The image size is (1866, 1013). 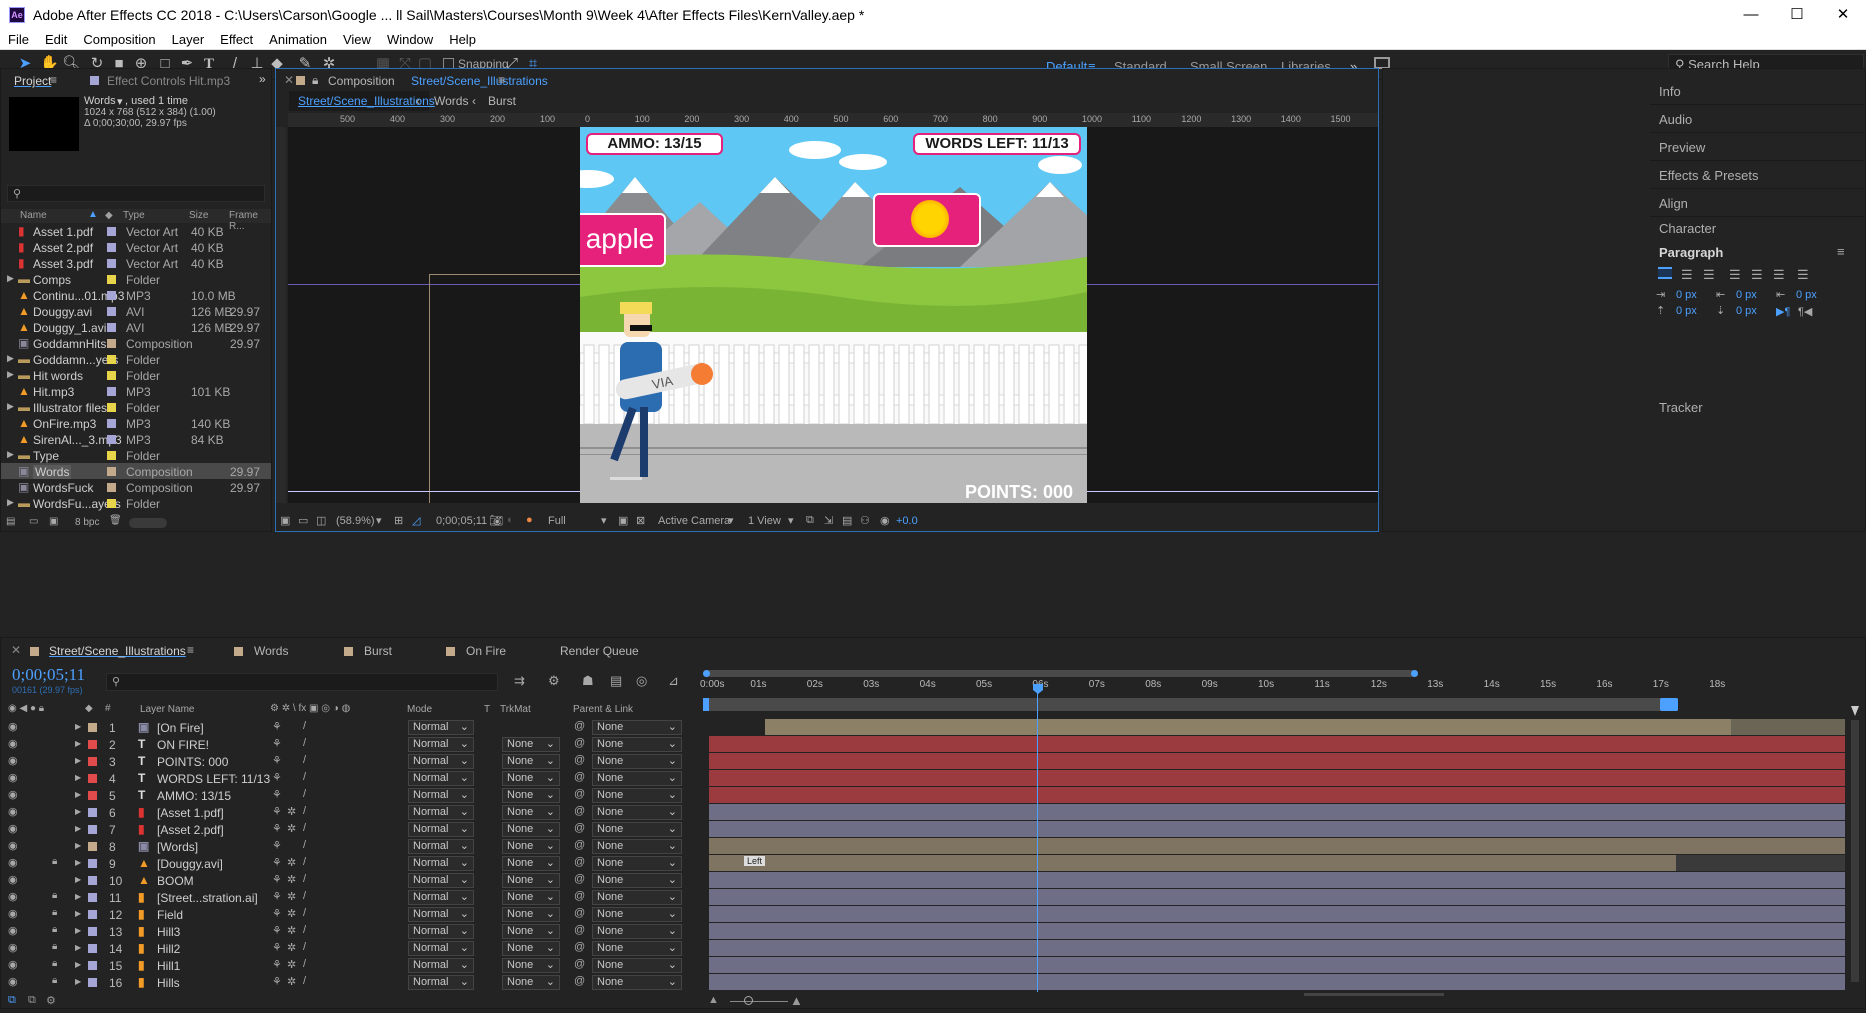 I want to click on column-name: Name, so click(x=33, y=215).